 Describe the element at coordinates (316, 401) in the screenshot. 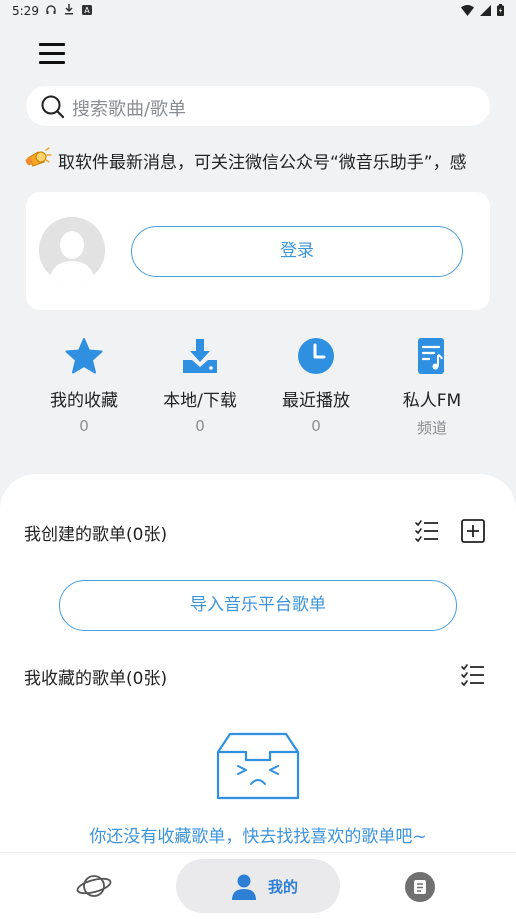

I see `quick-item-label: 最近播放` at that location.